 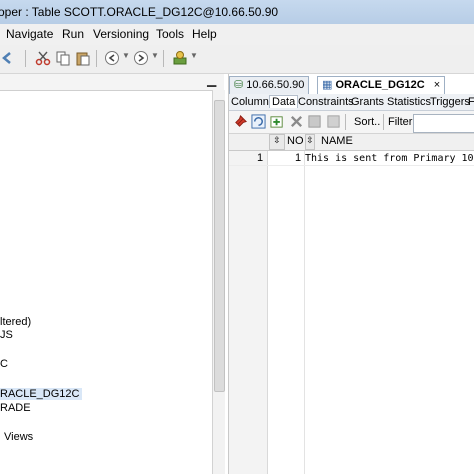 I want to click on subtab-grants: Grants, so click(x=367, y=102).